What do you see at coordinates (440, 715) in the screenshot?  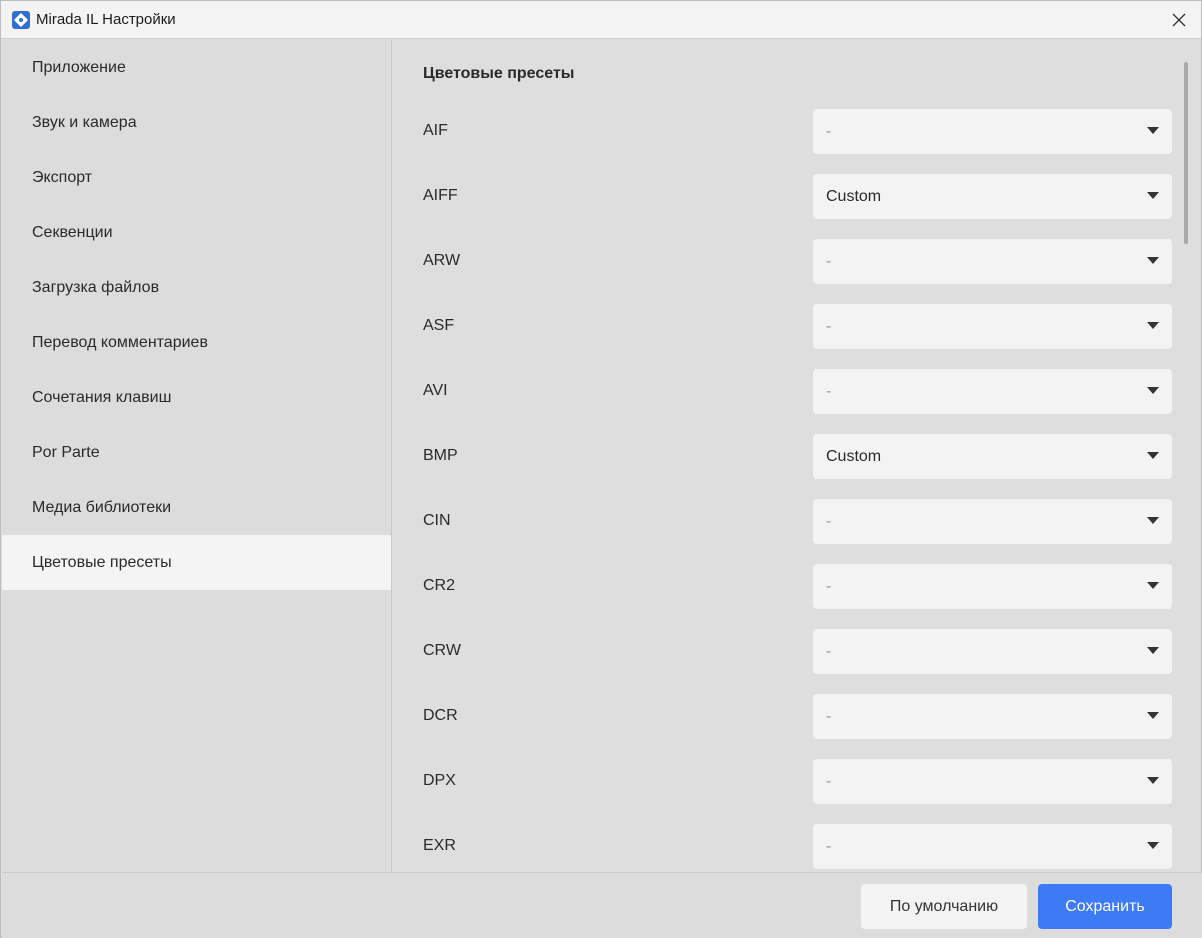 I see `preset-format-label: DCR` at bounding box center [440, 715].